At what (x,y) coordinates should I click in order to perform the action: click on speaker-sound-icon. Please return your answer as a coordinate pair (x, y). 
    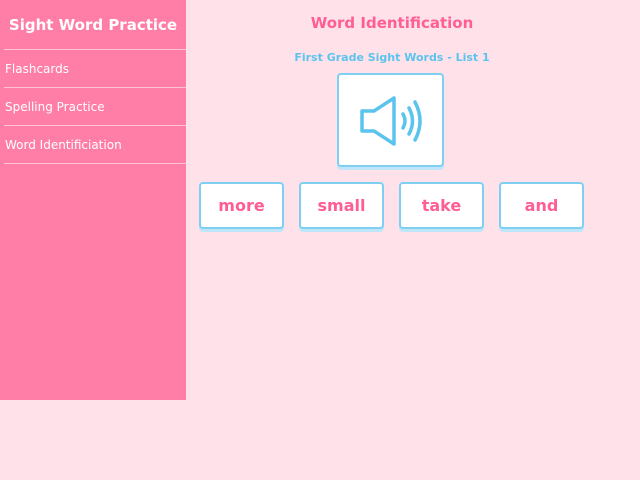
    Looking at the image, I should click on (391, 121).